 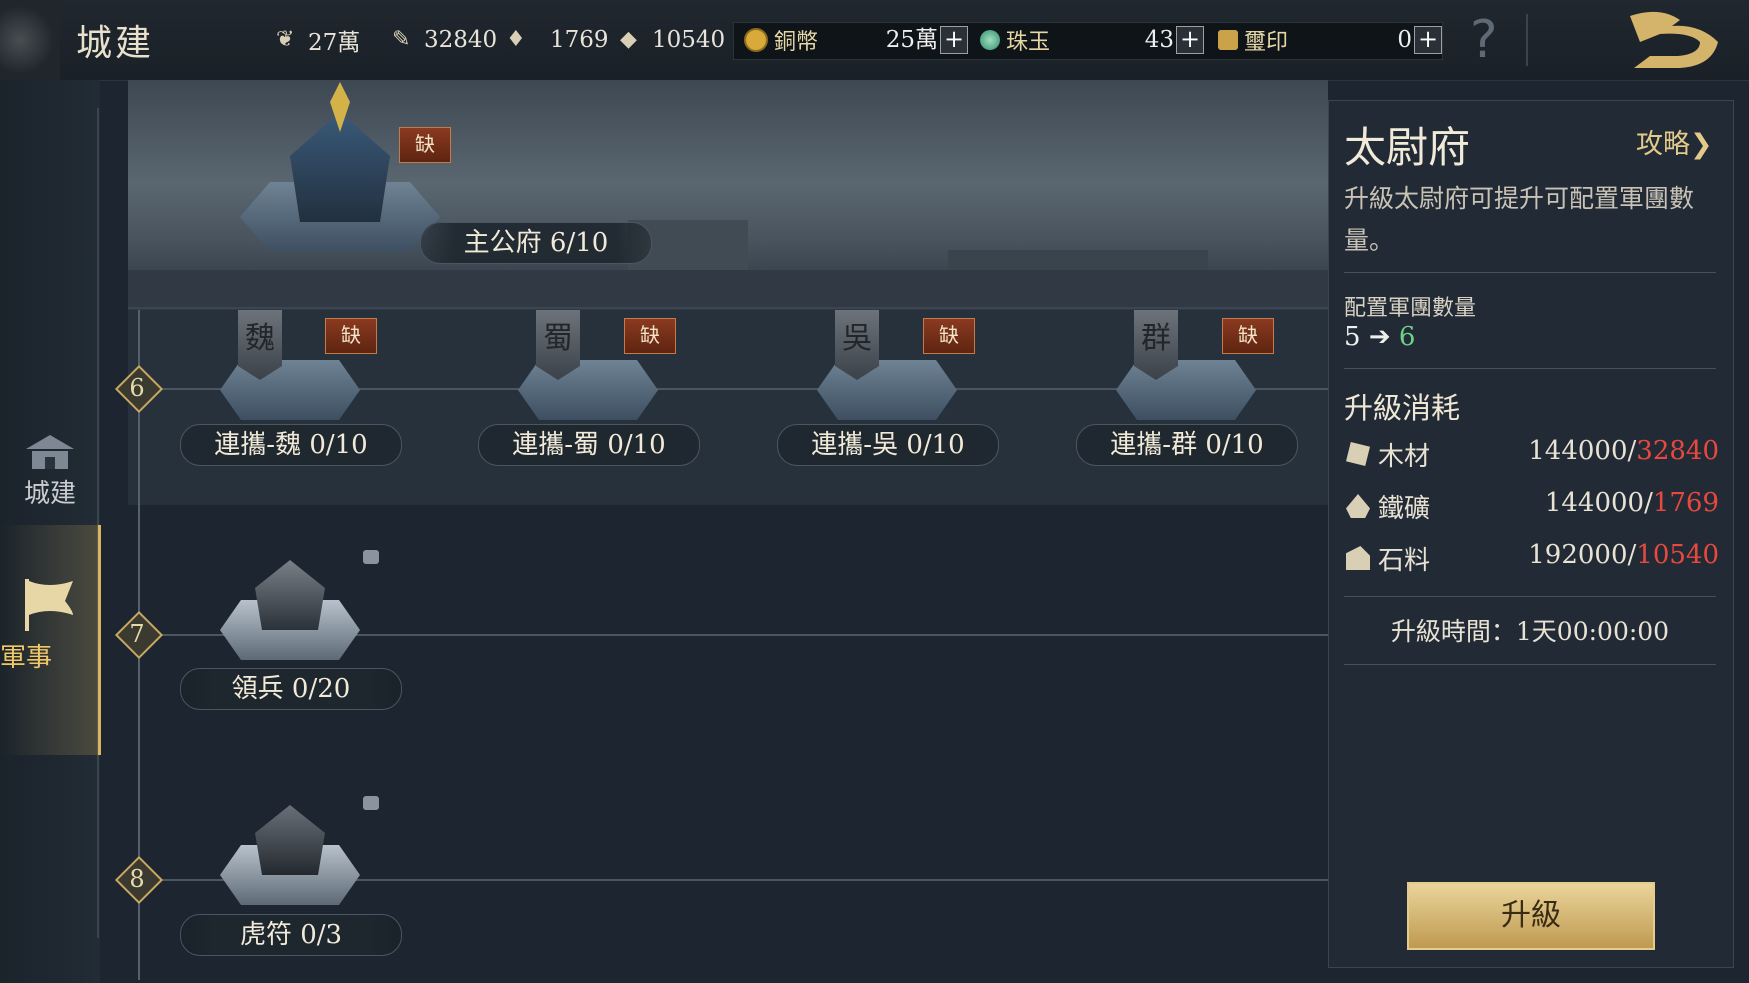 I want to click on back-button, so click(x=1675, y=40).